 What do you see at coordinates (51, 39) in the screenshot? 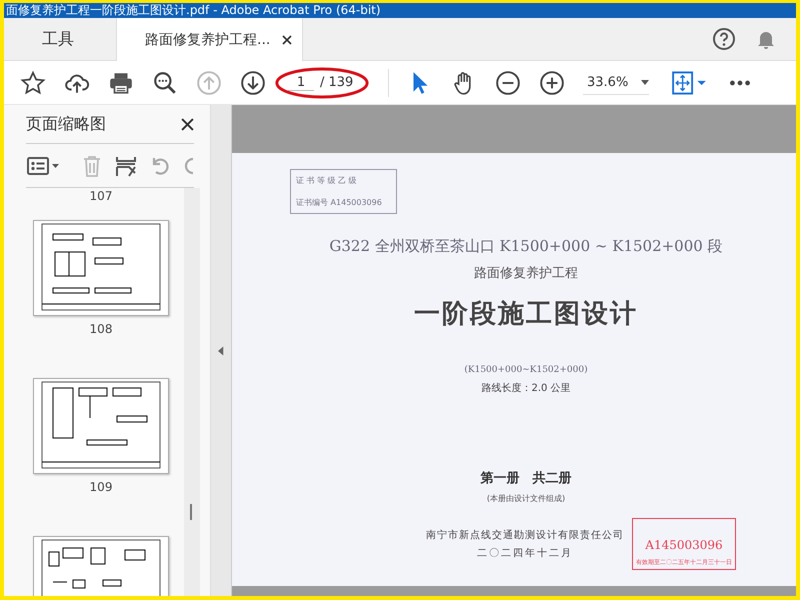
I see `tab: 工具` at bounding box center [51, 39].